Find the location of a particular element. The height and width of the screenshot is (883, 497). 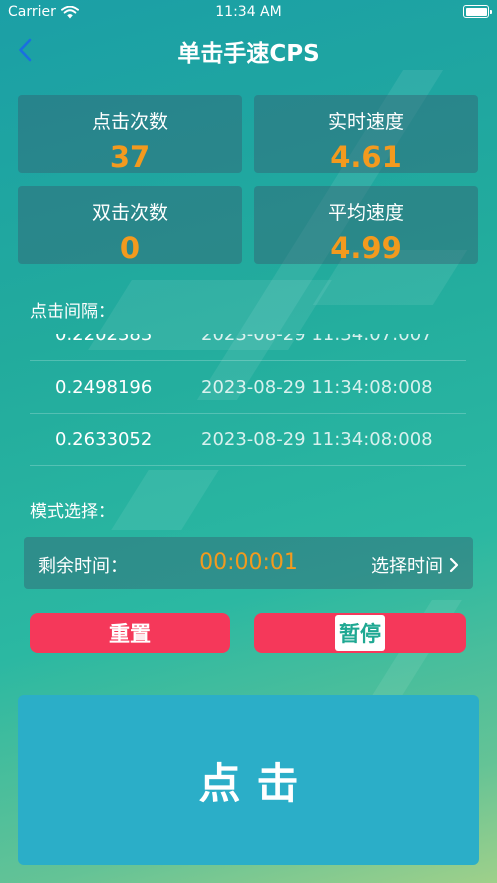

realtime-speed-card: 实时速度 4.61 is located at coordinates (366, 134).